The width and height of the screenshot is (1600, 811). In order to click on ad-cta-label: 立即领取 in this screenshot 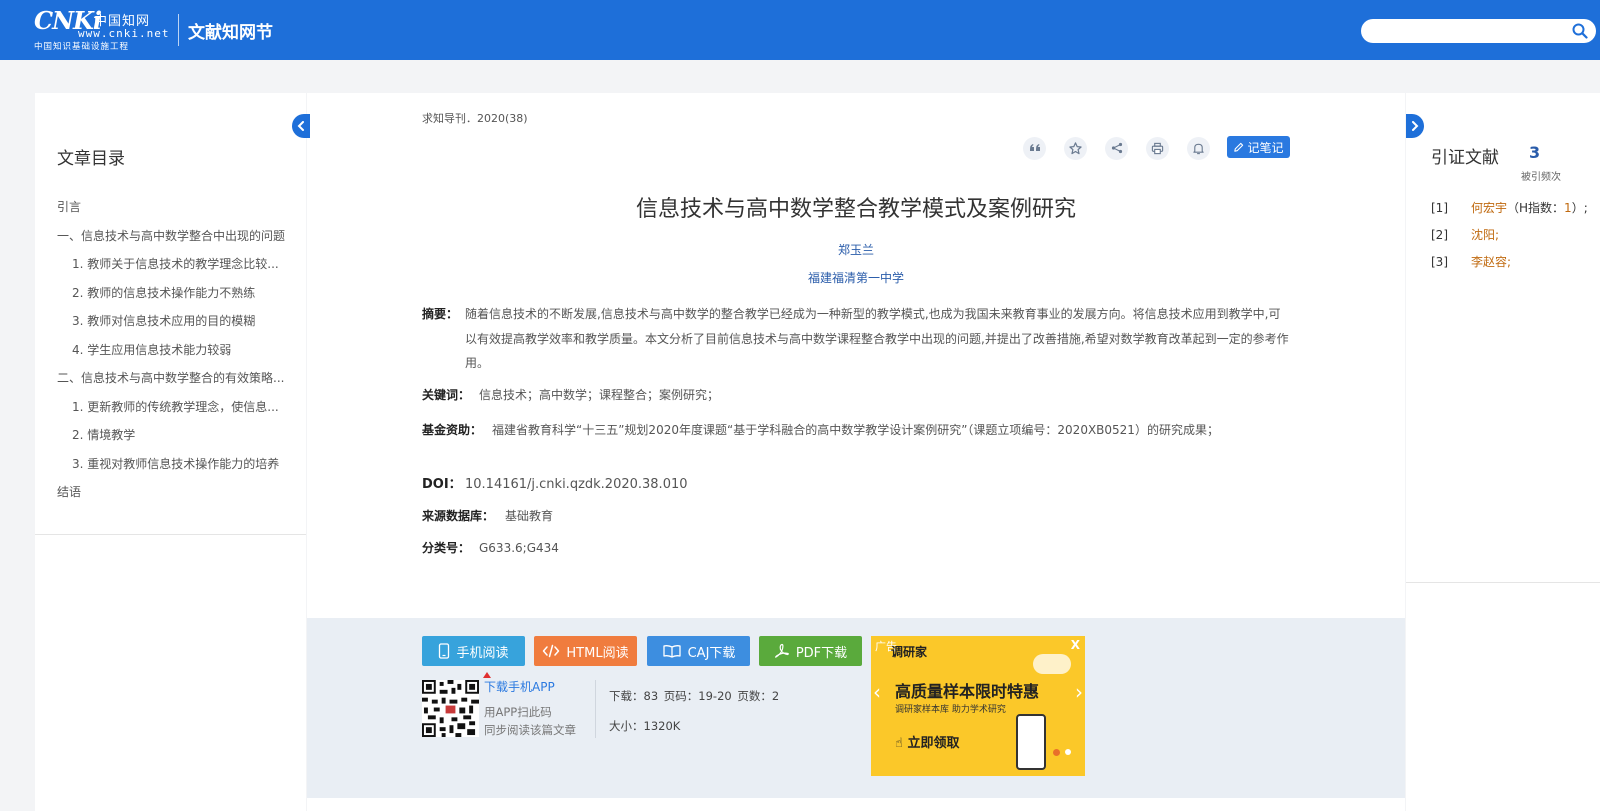, I will do `click(933, 743)`.